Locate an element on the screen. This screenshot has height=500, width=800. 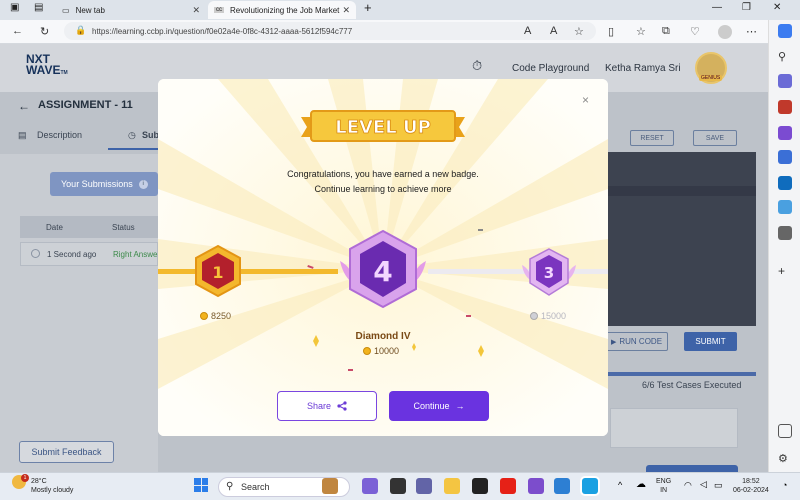
todo-icon is located at coordinates (562, 486).